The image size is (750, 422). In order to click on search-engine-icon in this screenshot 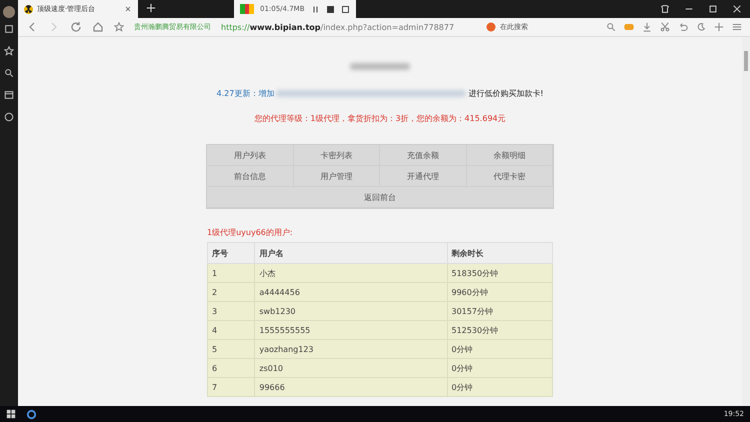, I will do `click(491, 27)`.